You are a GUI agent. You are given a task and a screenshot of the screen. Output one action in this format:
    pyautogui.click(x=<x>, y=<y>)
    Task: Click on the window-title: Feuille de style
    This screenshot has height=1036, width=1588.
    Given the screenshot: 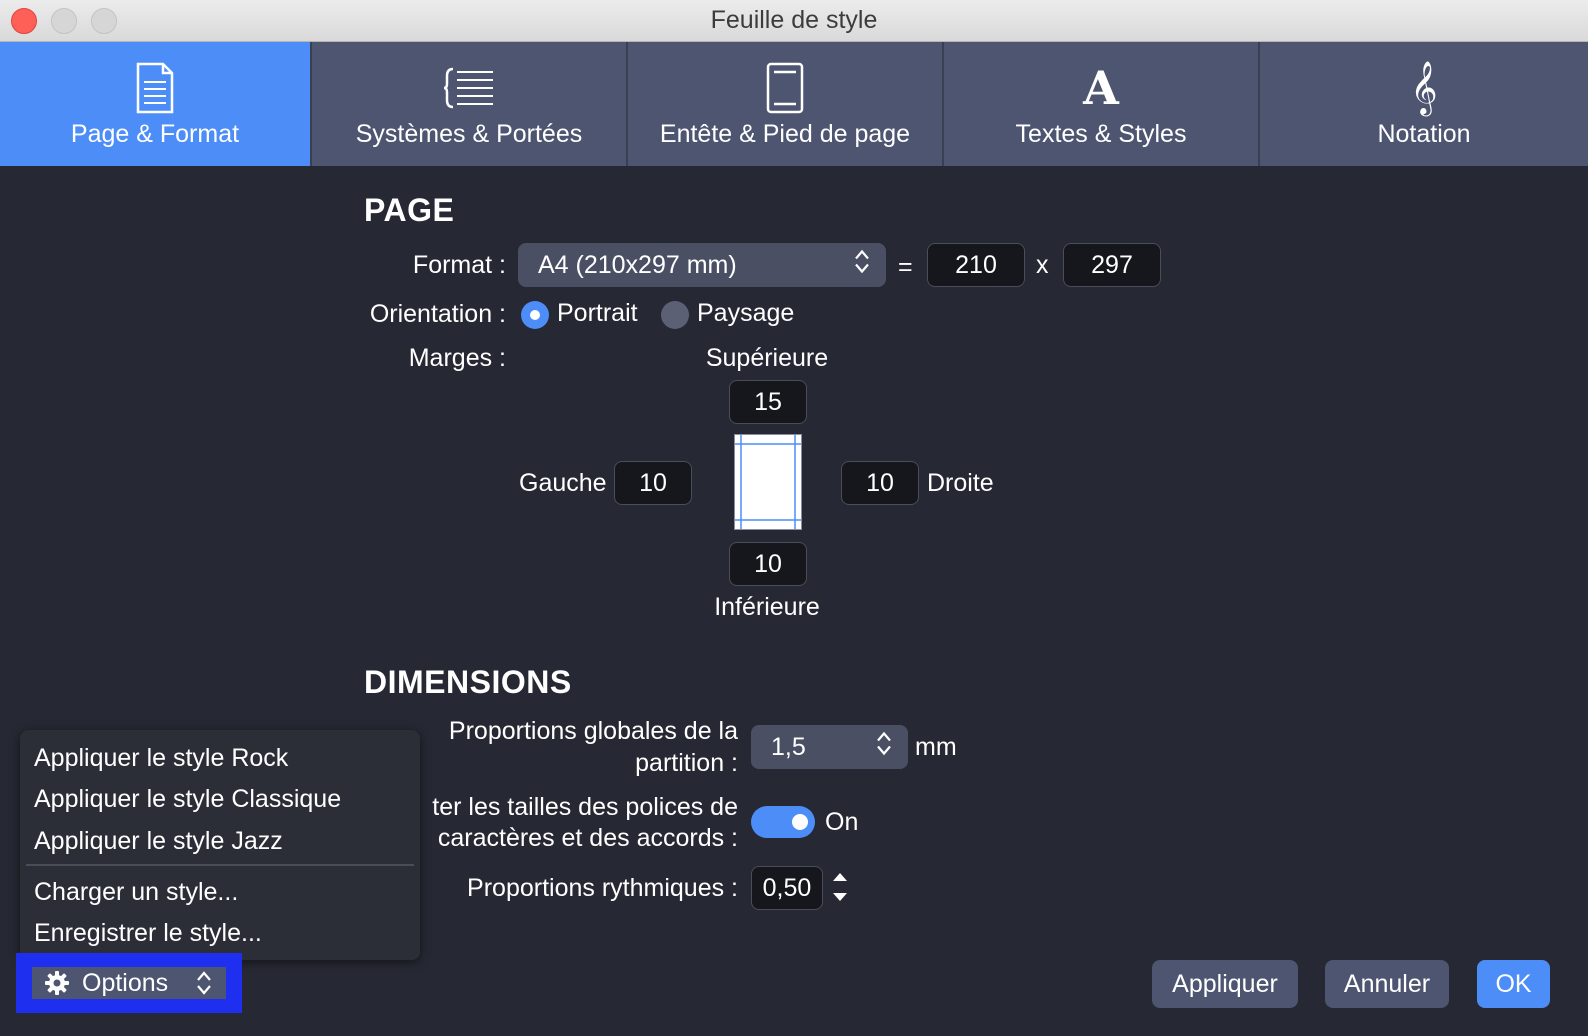 What is the action you would take?
    pyautogui.click(x=794, y=20)
    